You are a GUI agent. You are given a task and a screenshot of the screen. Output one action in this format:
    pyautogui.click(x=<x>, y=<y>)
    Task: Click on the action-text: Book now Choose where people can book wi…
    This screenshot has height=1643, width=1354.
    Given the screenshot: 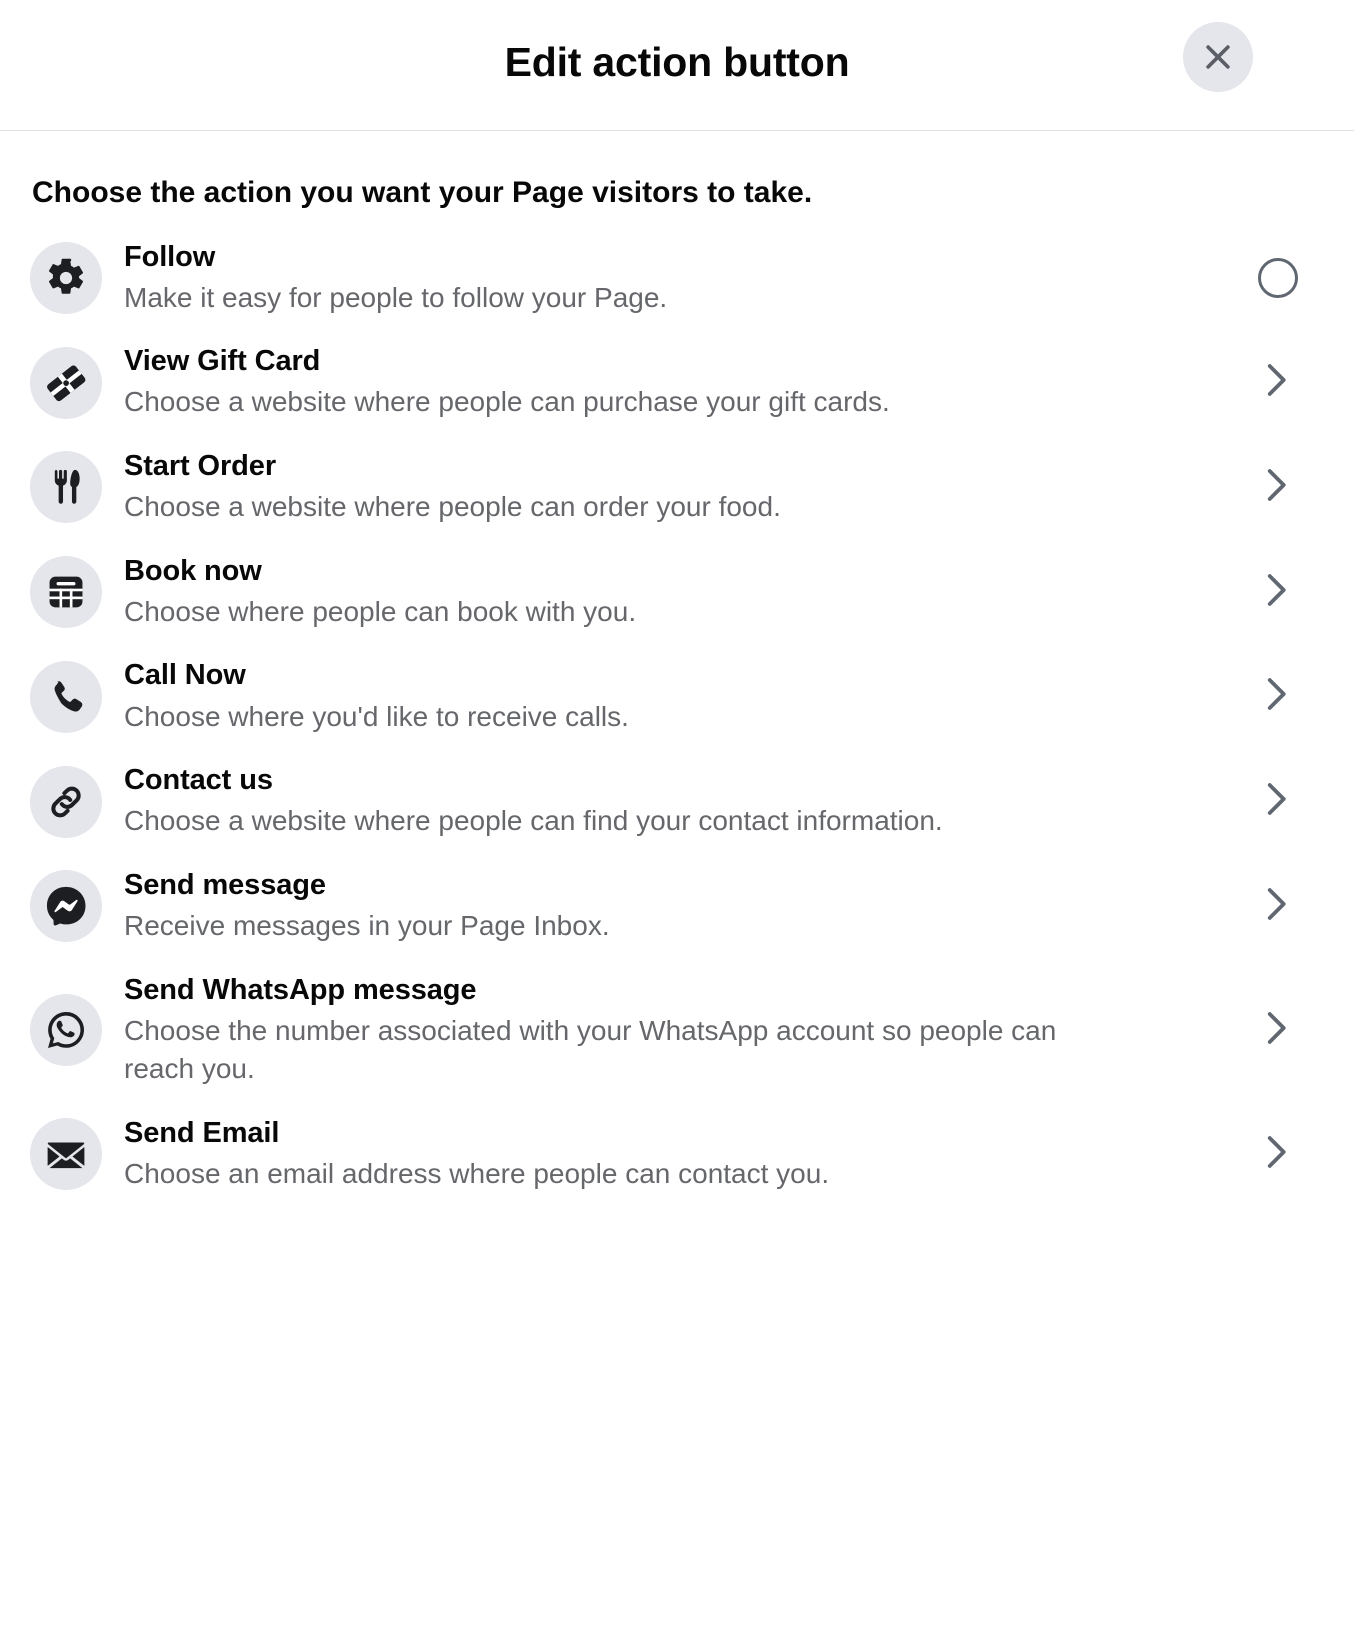 What is the action you would take?
    pyautogui.click(x=684, y=592)
    